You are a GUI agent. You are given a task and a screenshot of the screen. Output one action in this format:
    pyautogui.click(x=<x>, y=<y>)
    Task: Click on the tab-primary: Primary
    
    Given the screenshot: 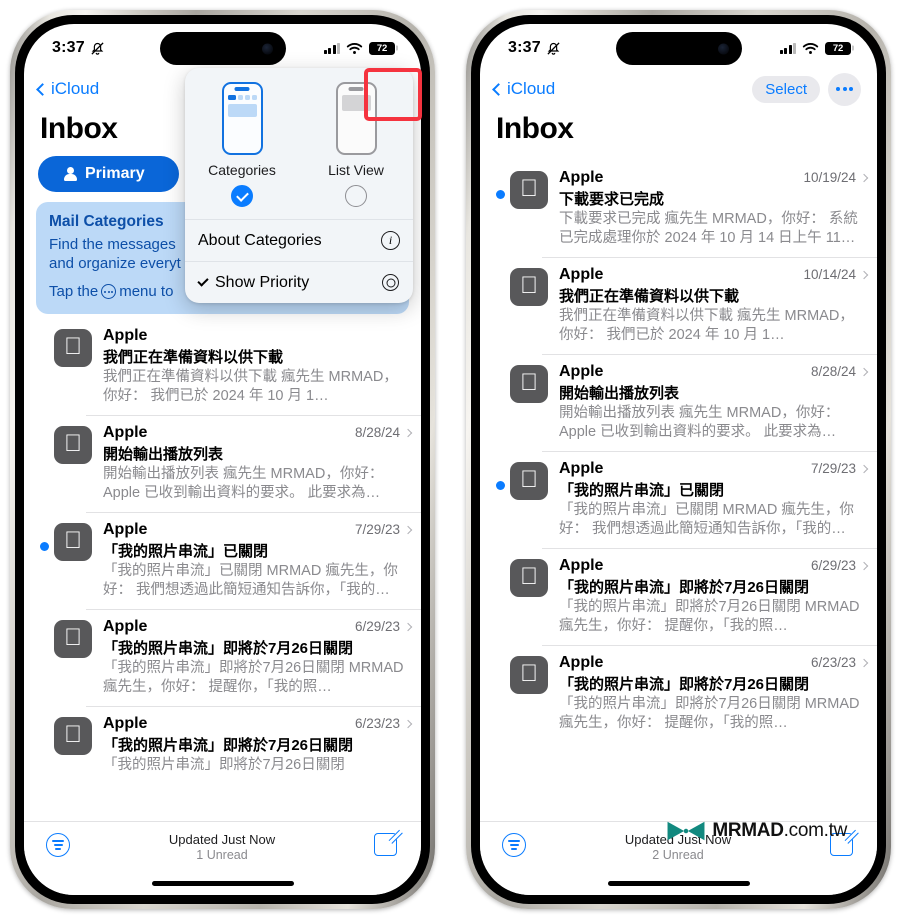 What is the action you would take?
    pyautogui.click(x=108, y=174)
    